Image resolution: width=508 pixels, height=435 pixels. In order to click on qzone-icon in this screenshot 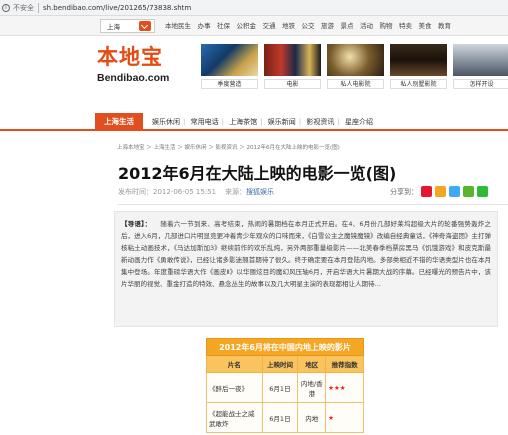, I will do `click(440, 191)`.